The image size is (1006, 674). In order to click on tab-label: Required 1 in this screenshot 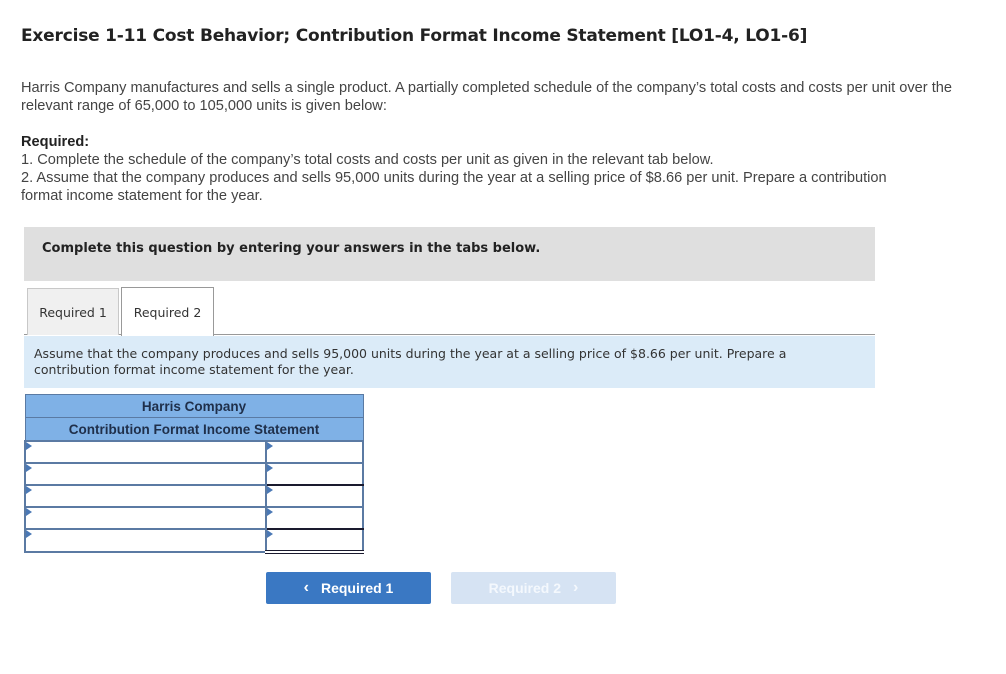, I will do `click(73, 312)`.